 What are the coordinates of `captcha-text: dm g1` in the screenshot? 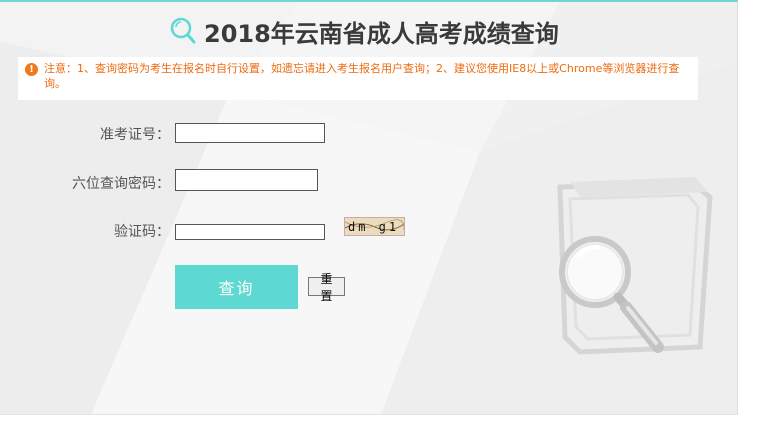 It's located at (373, 227).